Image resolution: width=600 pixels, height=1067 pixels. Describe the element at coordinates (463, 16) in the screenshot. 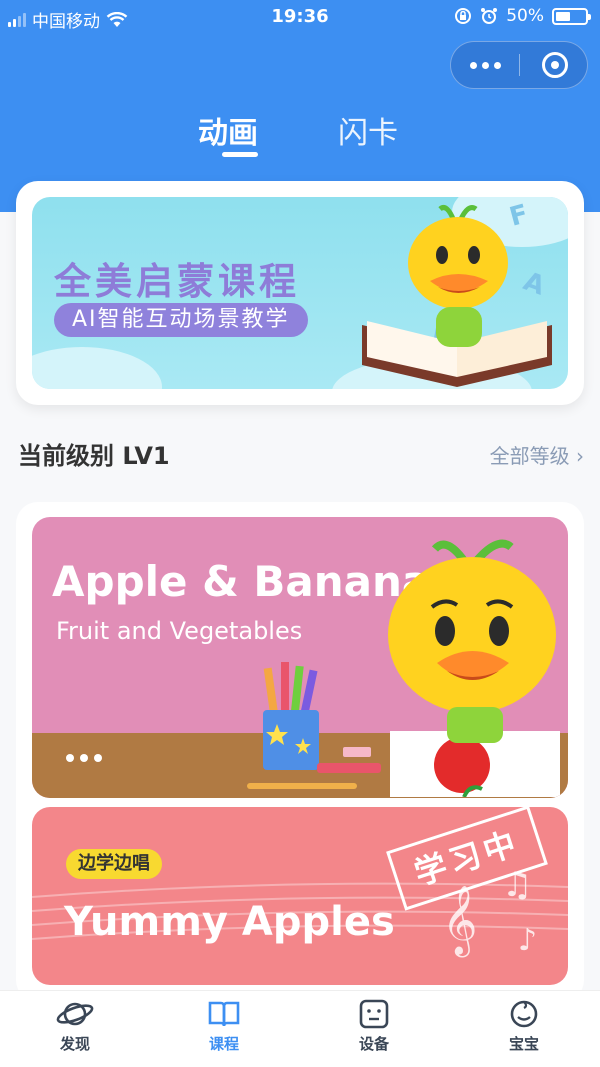

I see `rotation-lock-icon` at that location.